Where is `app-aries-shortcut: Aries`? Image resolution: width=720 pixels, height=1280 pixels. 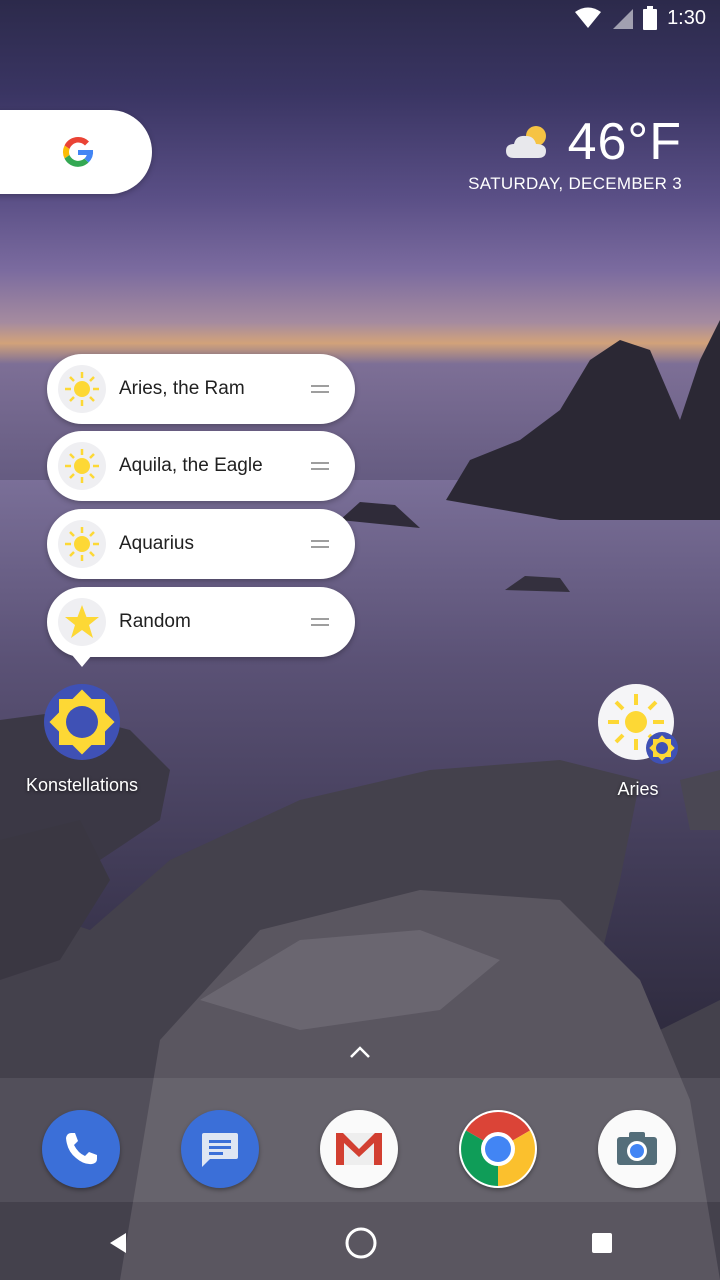 app-aries-shortcut: Aries is located at coordinates (638, 741).